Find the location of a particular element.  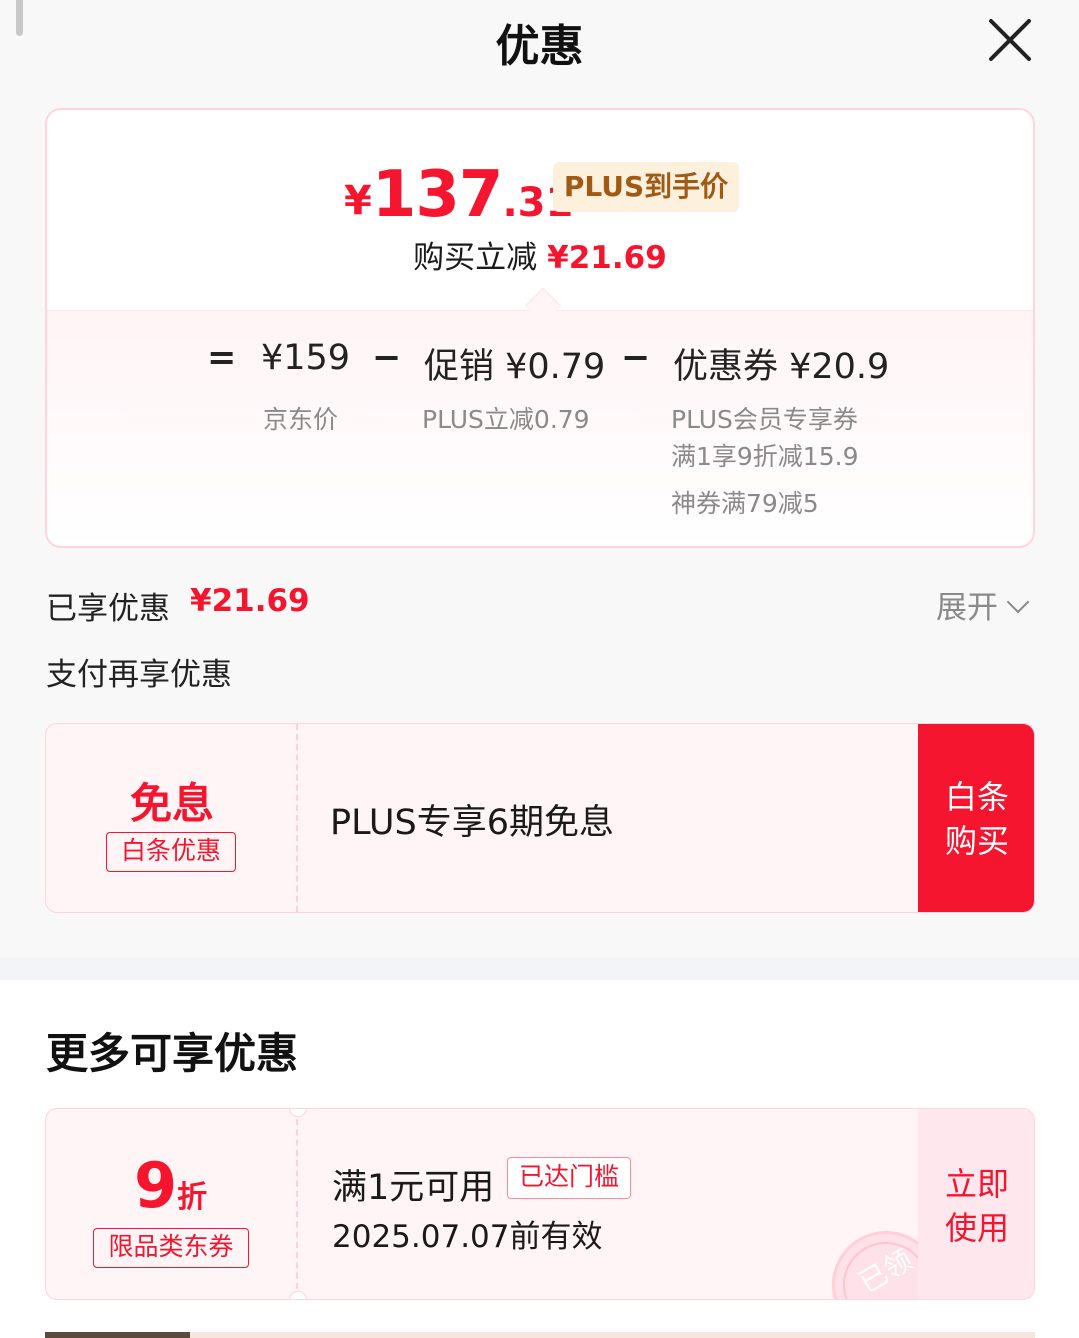

promo-description: PLUS专享6期免息 is located at coordinates (472, 823).